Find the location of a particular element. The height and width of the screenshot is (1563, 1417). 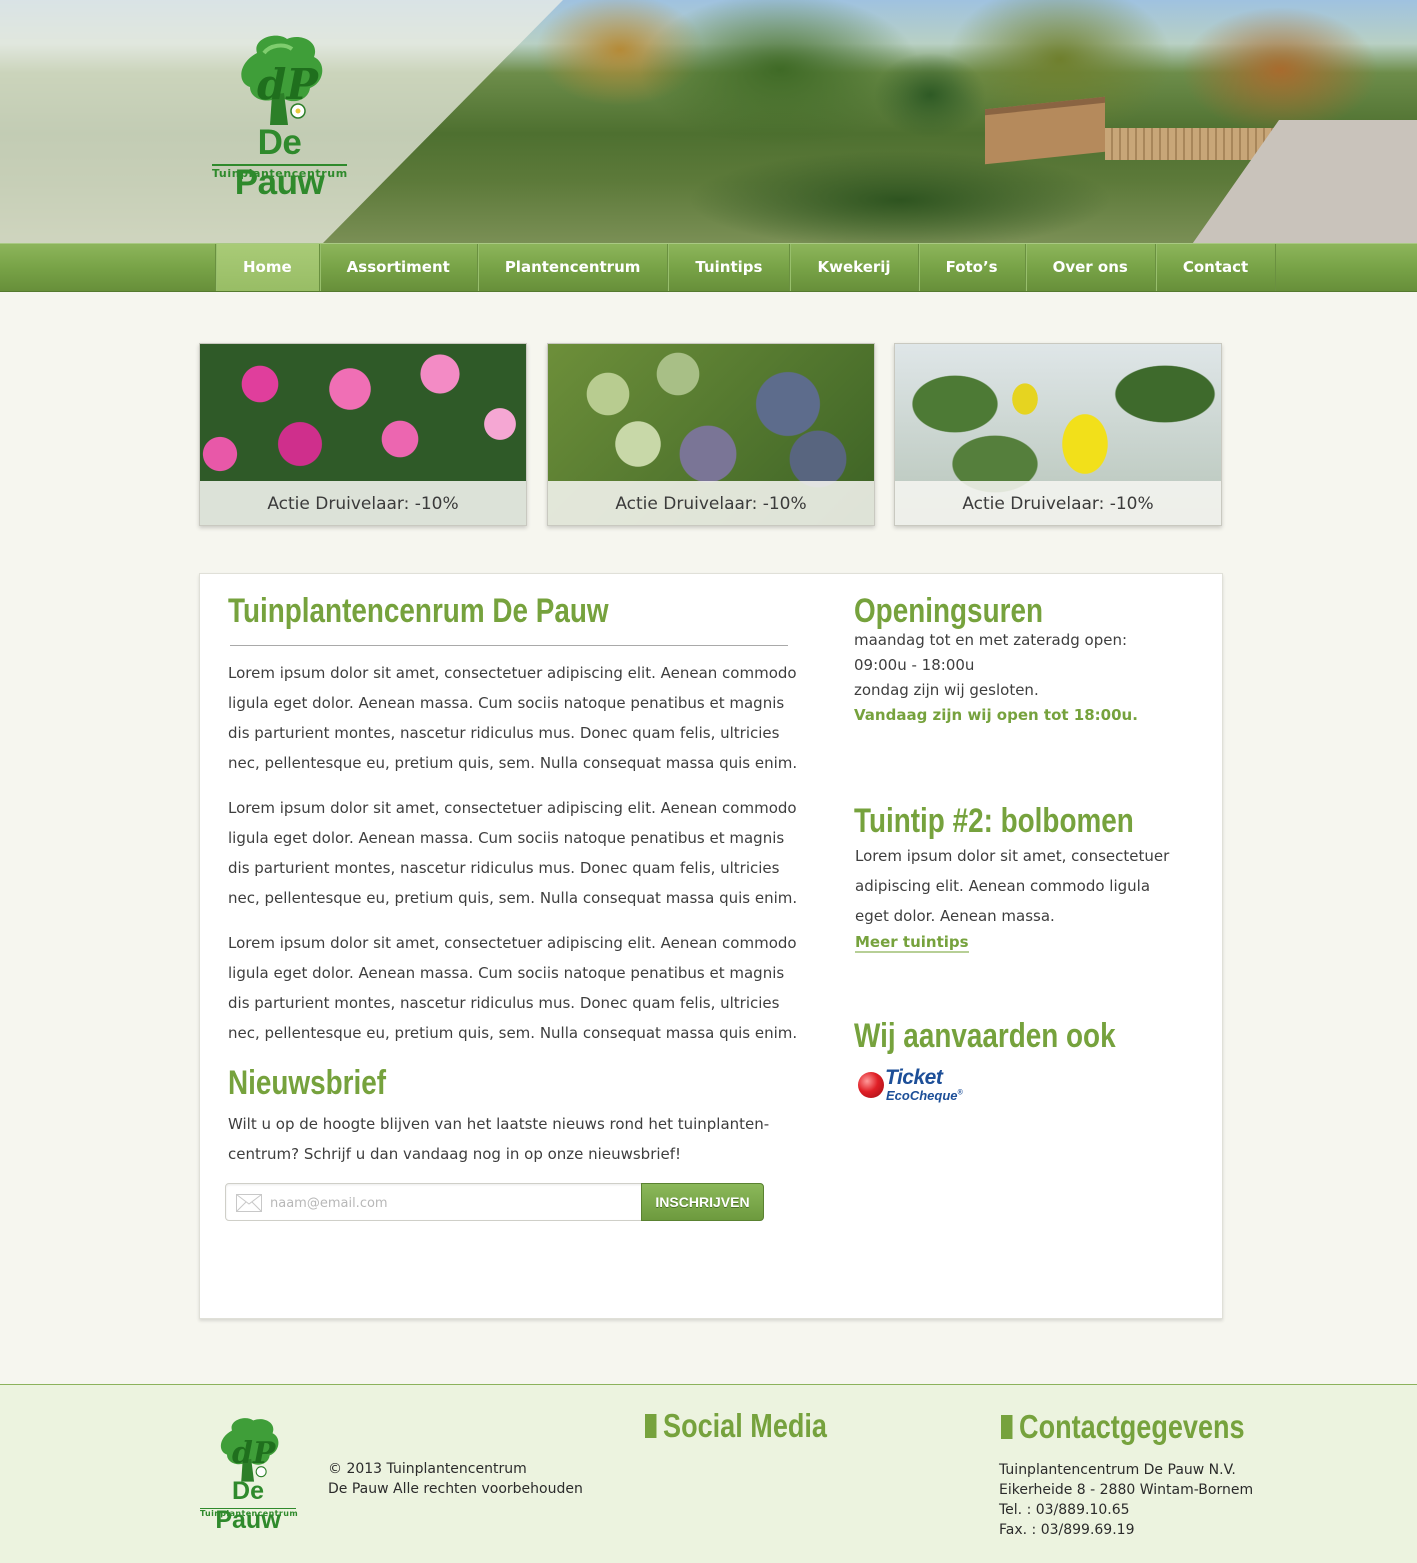

title-divider is located at coordinates (509, 645).